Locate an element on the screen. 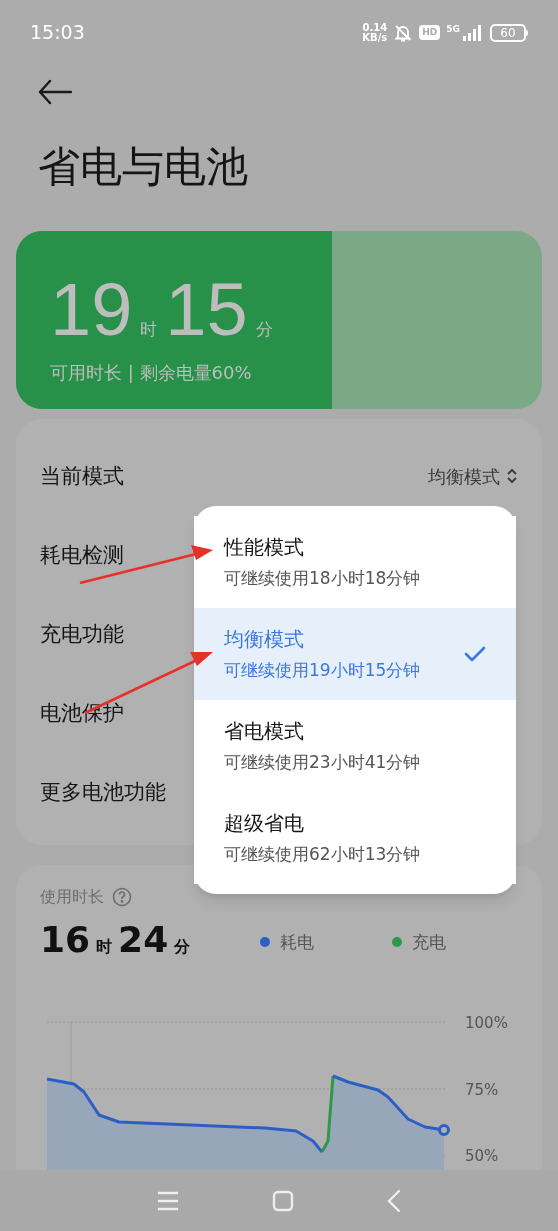 This screenshot has height=1231, width=558. hours-unit: 时 is located at coordinates (149, 330).